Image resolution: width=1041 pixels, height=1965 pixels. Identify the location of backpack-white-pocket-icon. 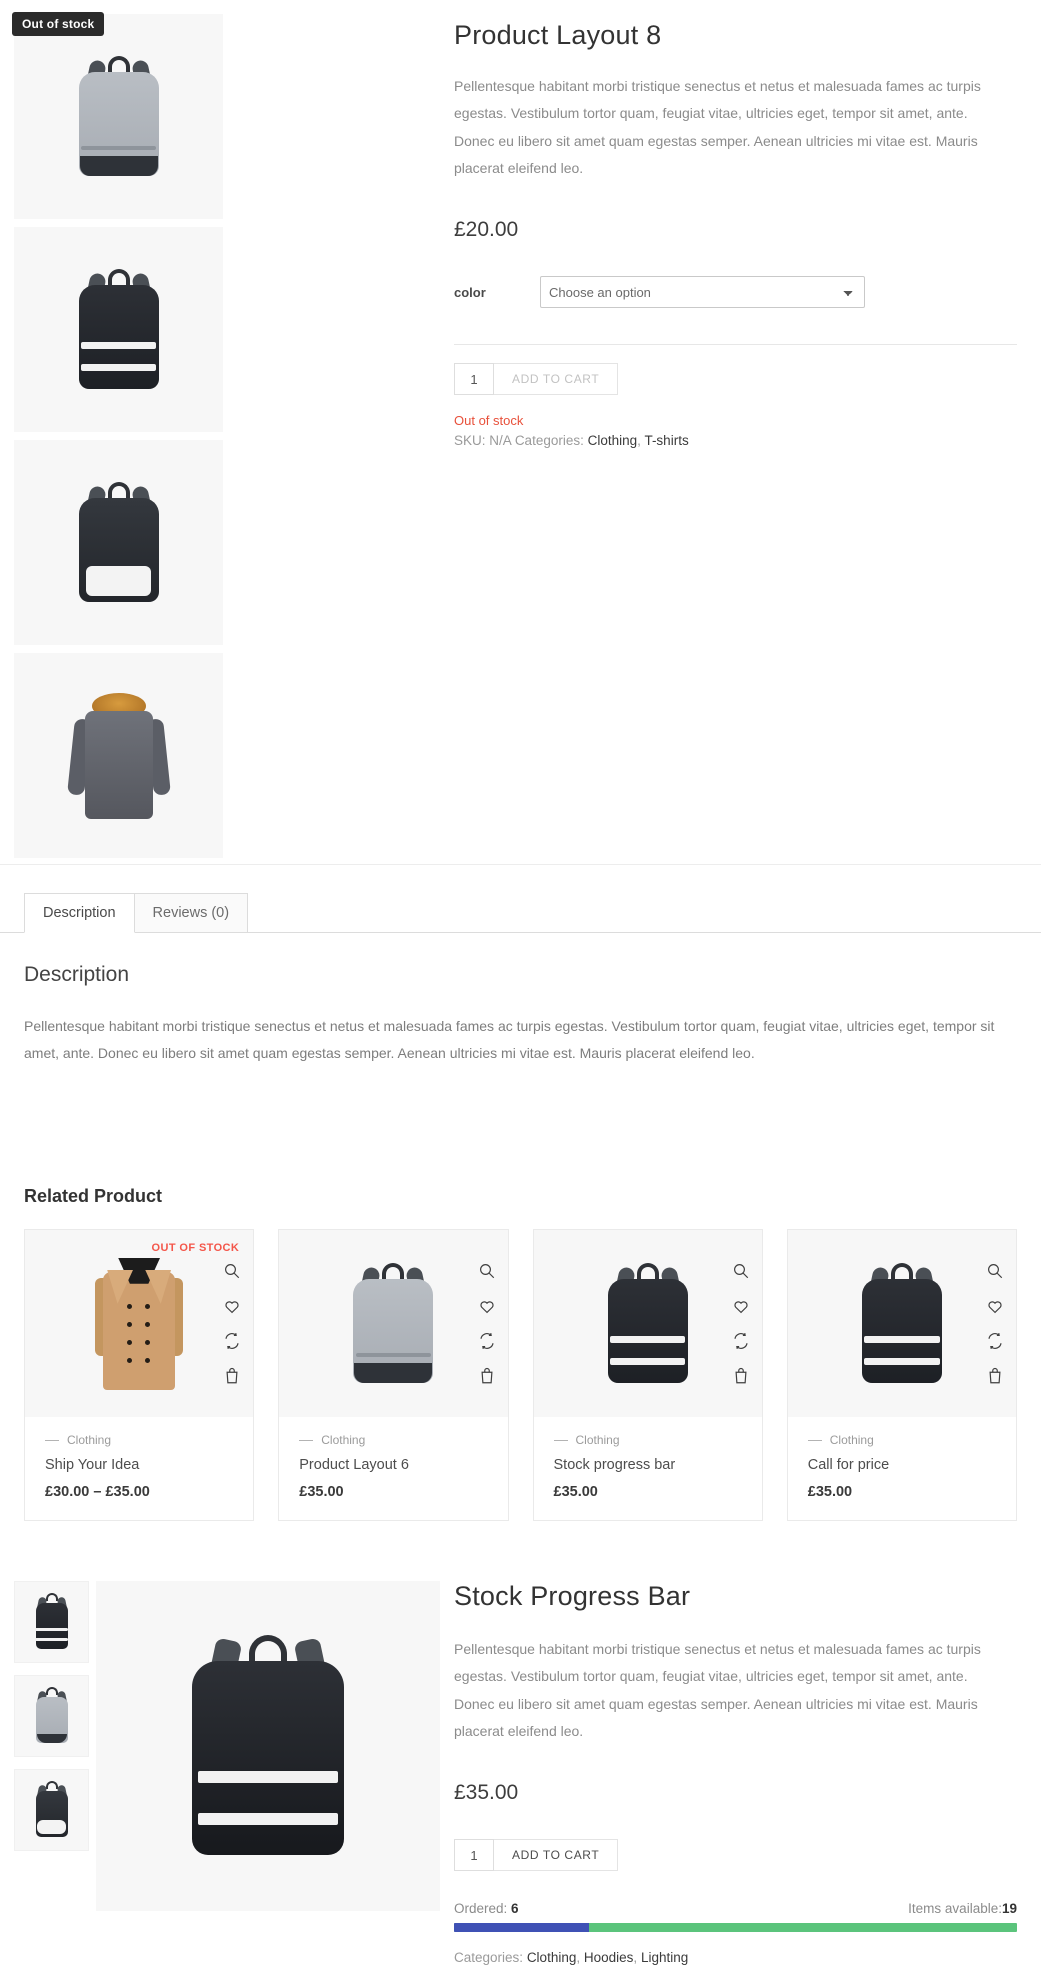
(52, 1809).